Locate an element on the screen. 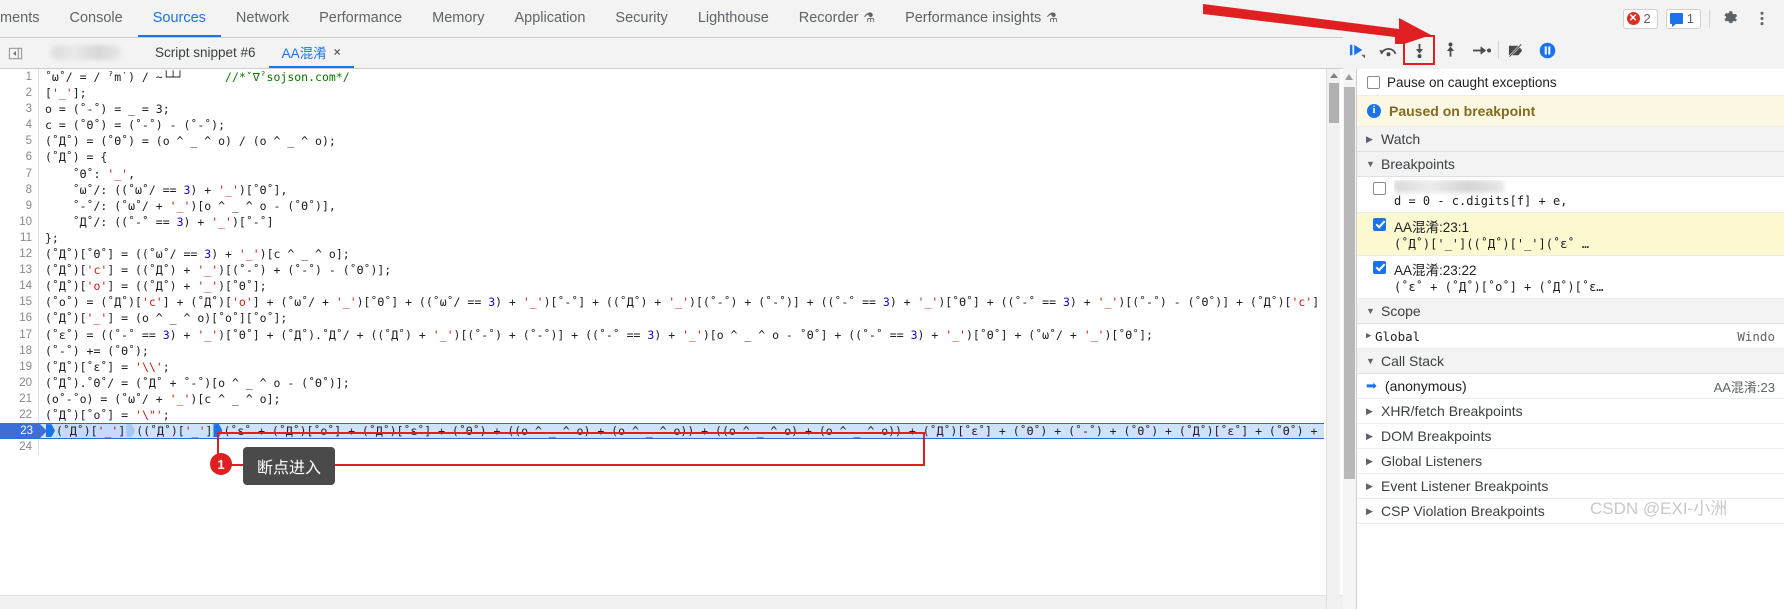 This screenshot has width=1784, height=609. editor-vertical-scrollbar is located at coordinates (1333, 339).